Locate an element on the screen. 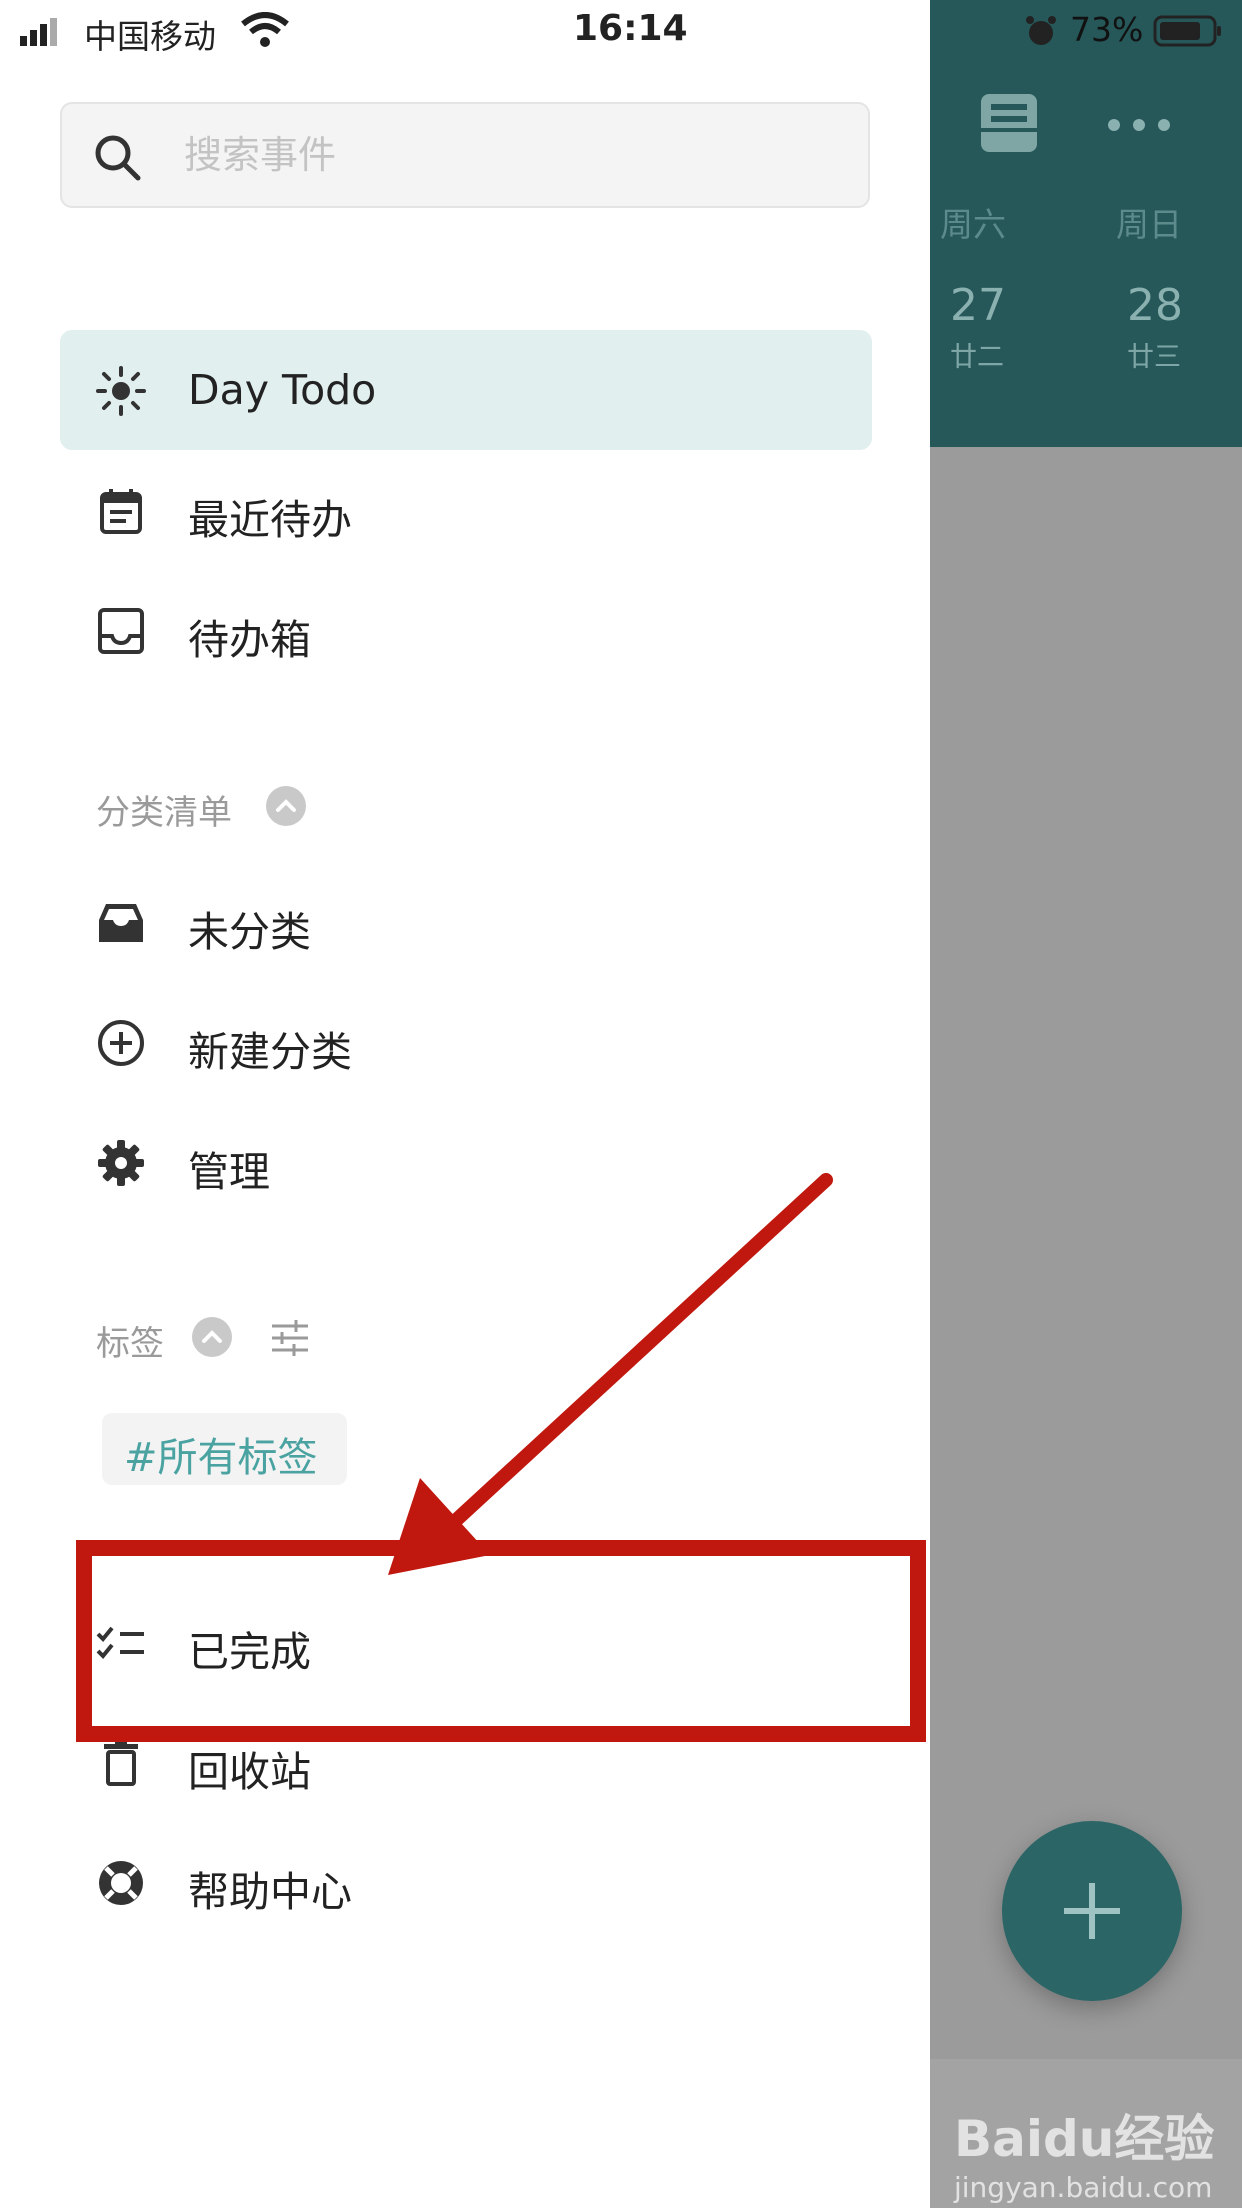 Image resolution: width=1242 pixels, height=2208 pixels. nav-label: 待办箱 is located at coordinates (249, 640).